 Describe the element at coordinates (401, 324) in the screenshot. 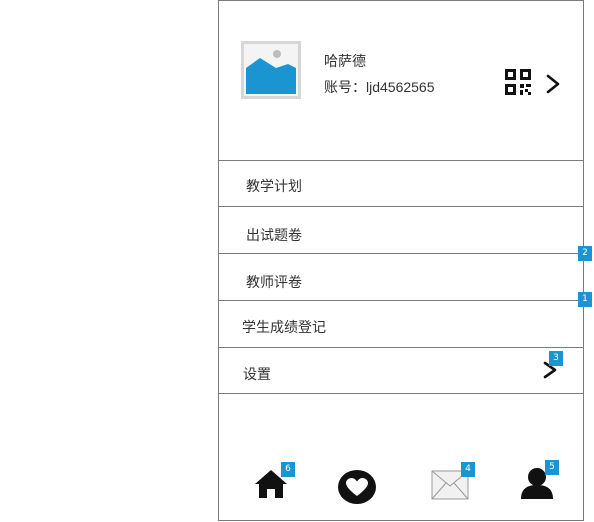

I see `menu-item-score-registration: 学生成绩登记` at that location.